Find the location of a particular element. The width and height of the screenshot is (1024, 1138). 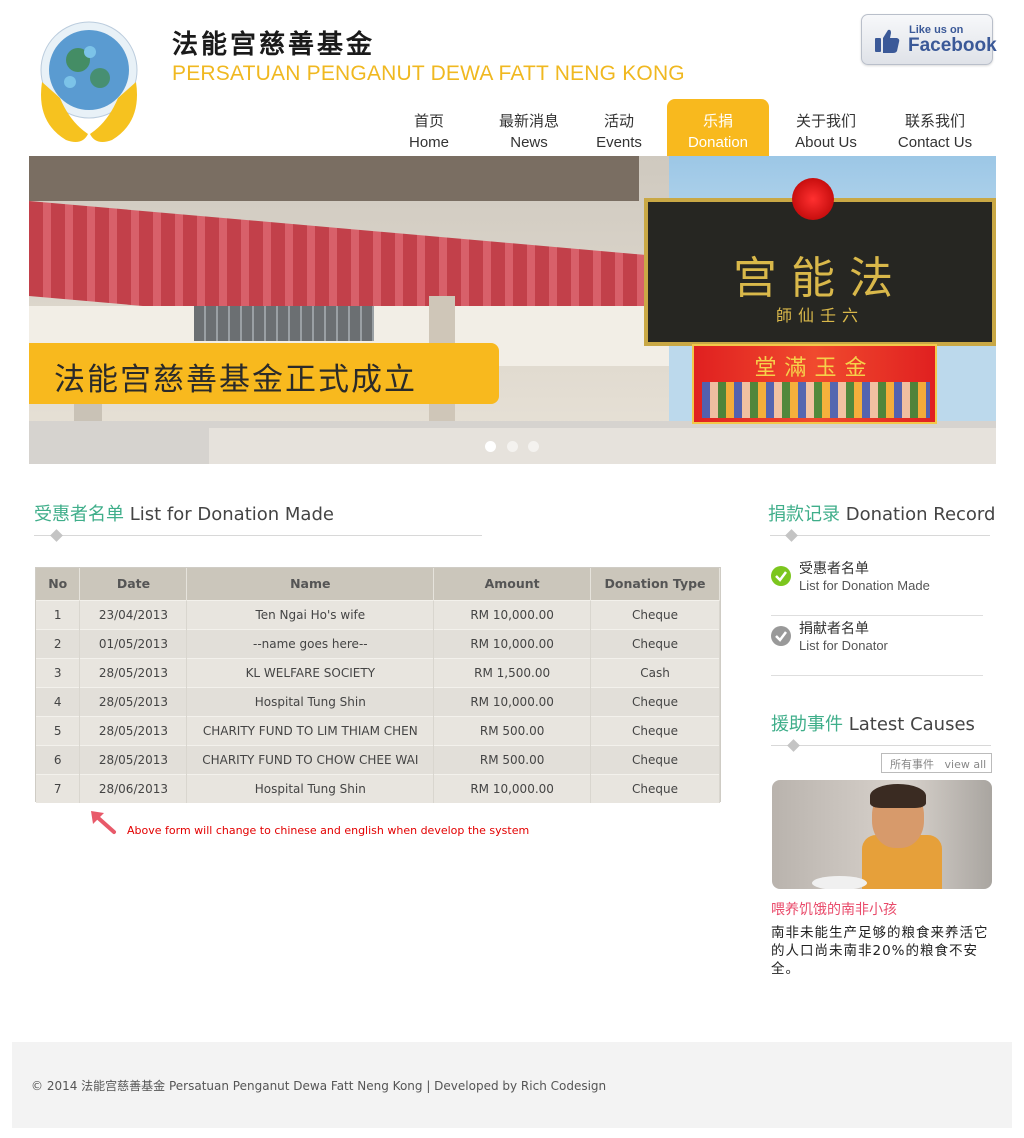

nav-home: 首页 Home is located at coordinates (429, 127).